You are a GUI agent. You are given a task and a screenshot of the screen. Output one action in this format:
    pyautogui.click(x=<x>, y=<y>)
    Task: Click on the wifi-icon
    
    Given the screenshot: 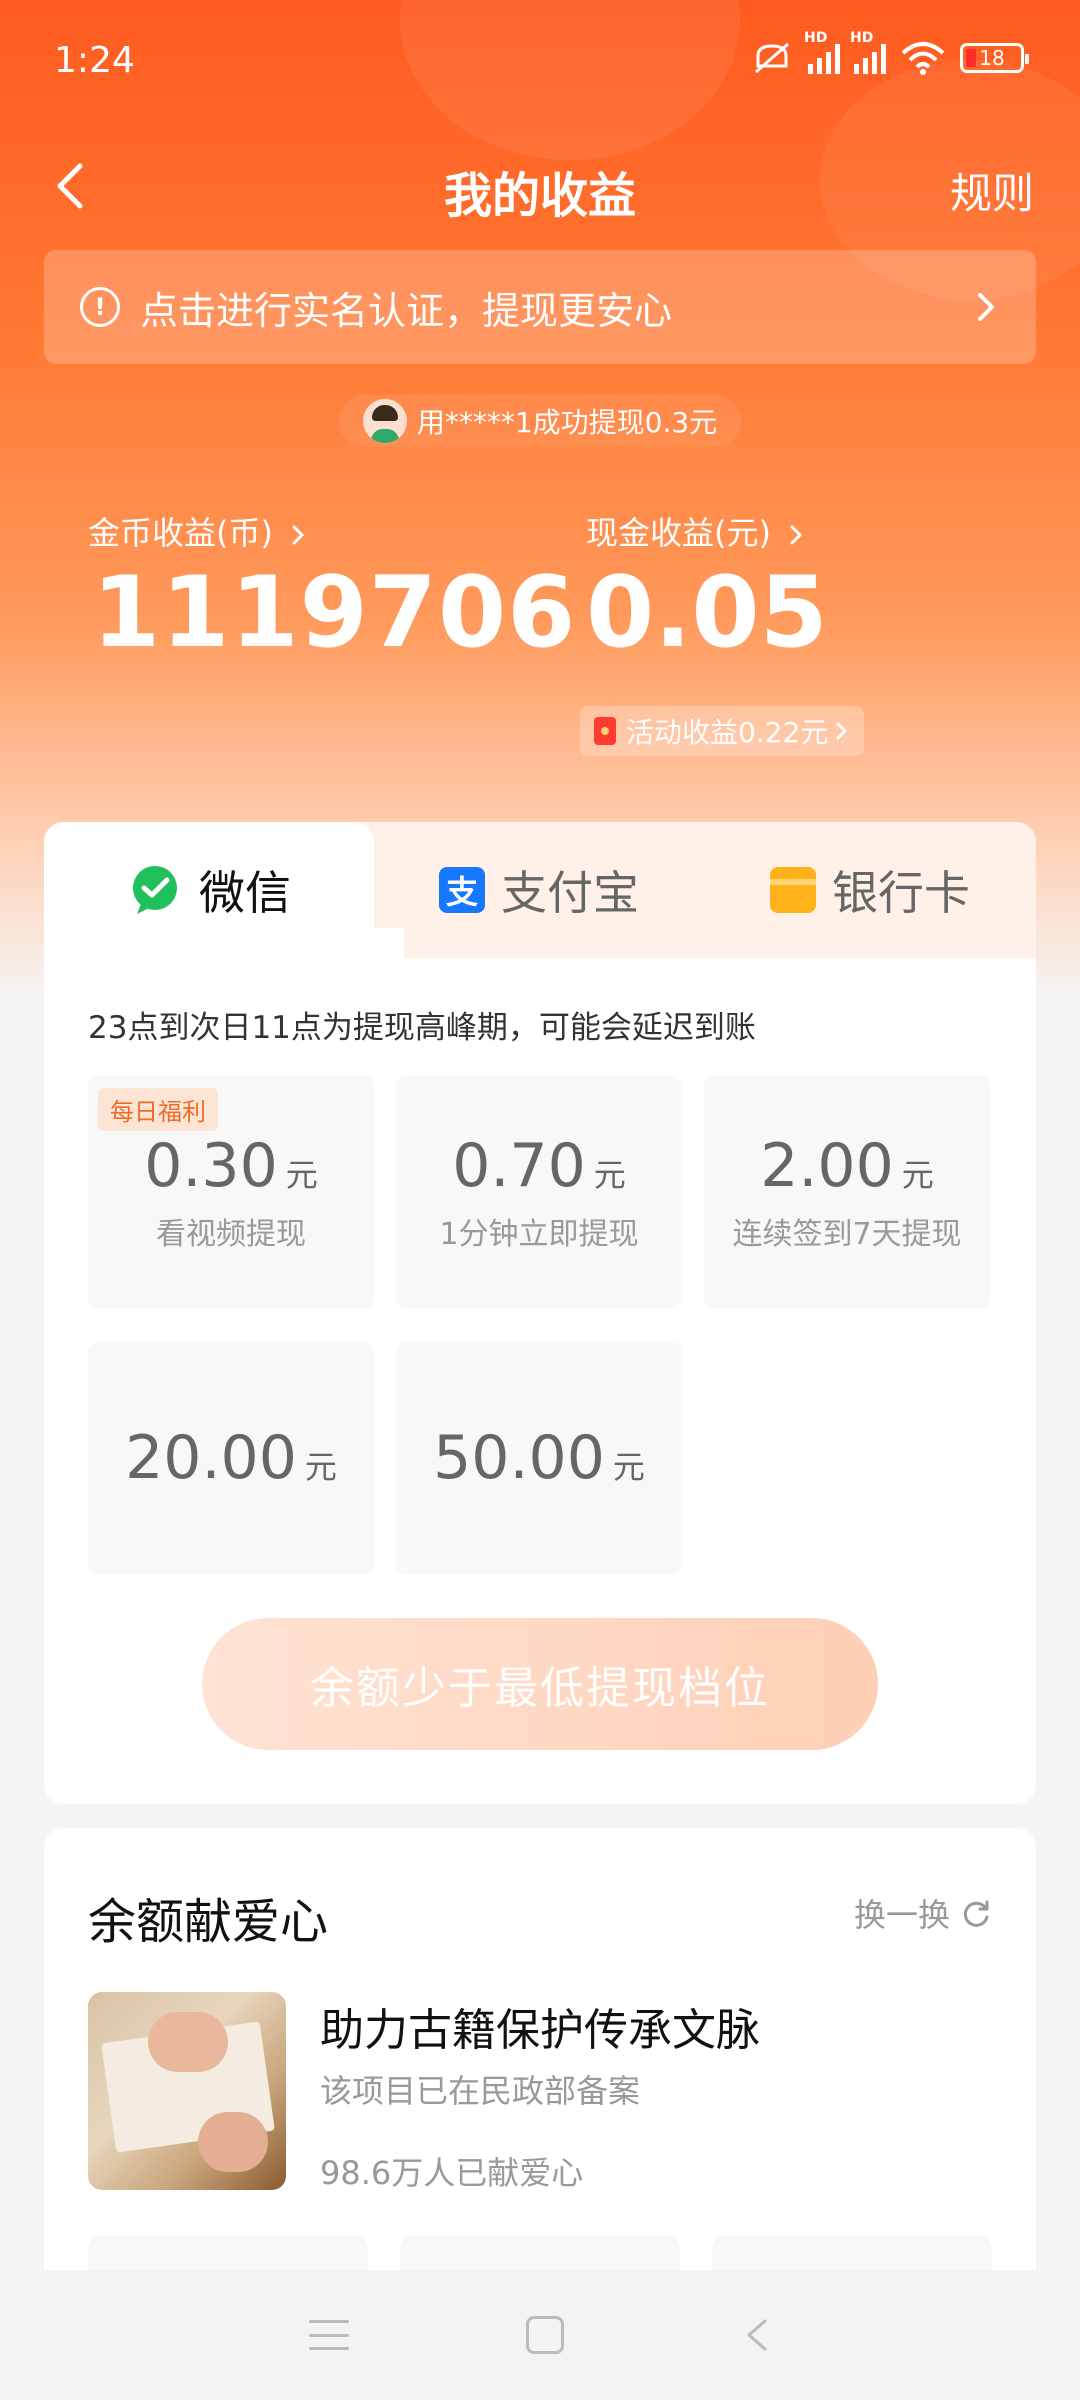 What is the action you would take?
    pyautogui.click(x=923, y=58)
    